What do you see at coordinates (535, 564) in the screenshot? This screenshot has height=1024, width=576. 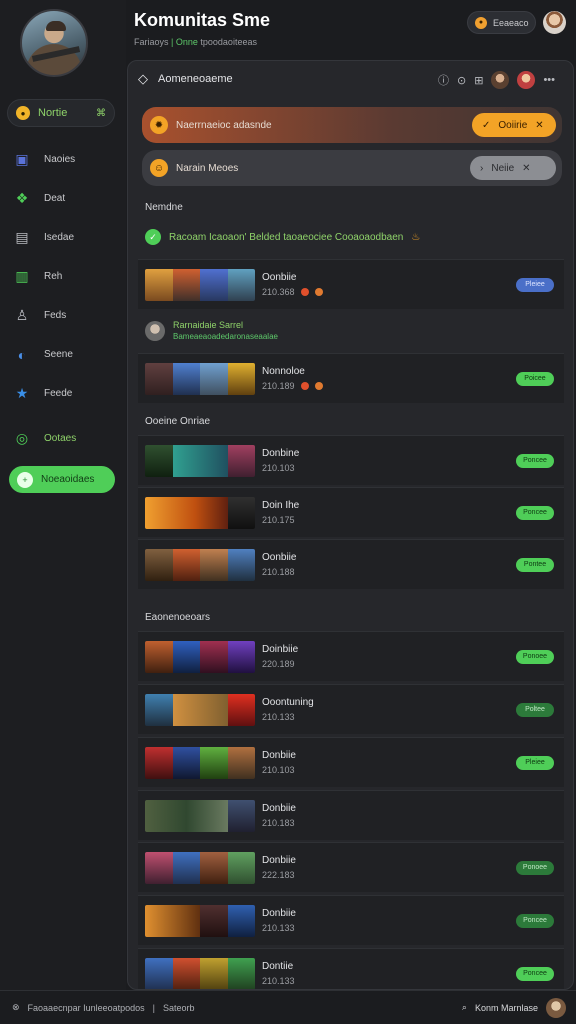 I see `play-button: Pontee` at bounding box center [535, 564].